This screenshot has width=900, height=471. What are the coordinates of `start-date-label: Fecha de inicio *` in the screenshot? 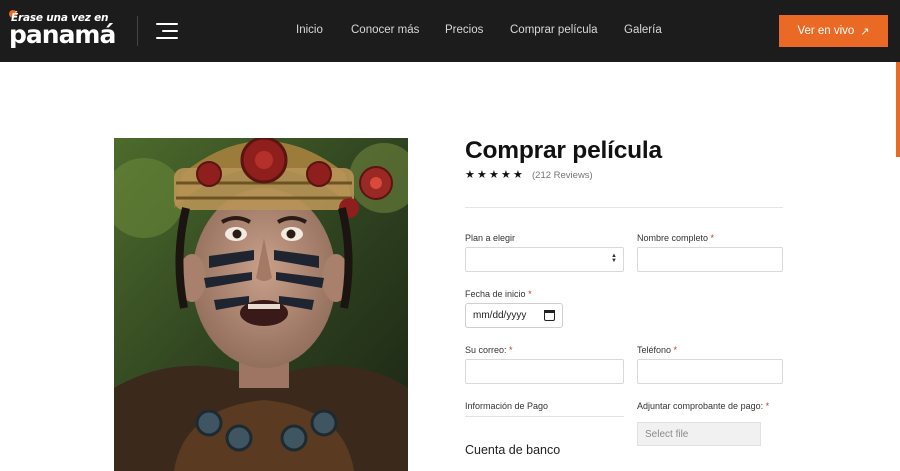 It's located at (498, 294).